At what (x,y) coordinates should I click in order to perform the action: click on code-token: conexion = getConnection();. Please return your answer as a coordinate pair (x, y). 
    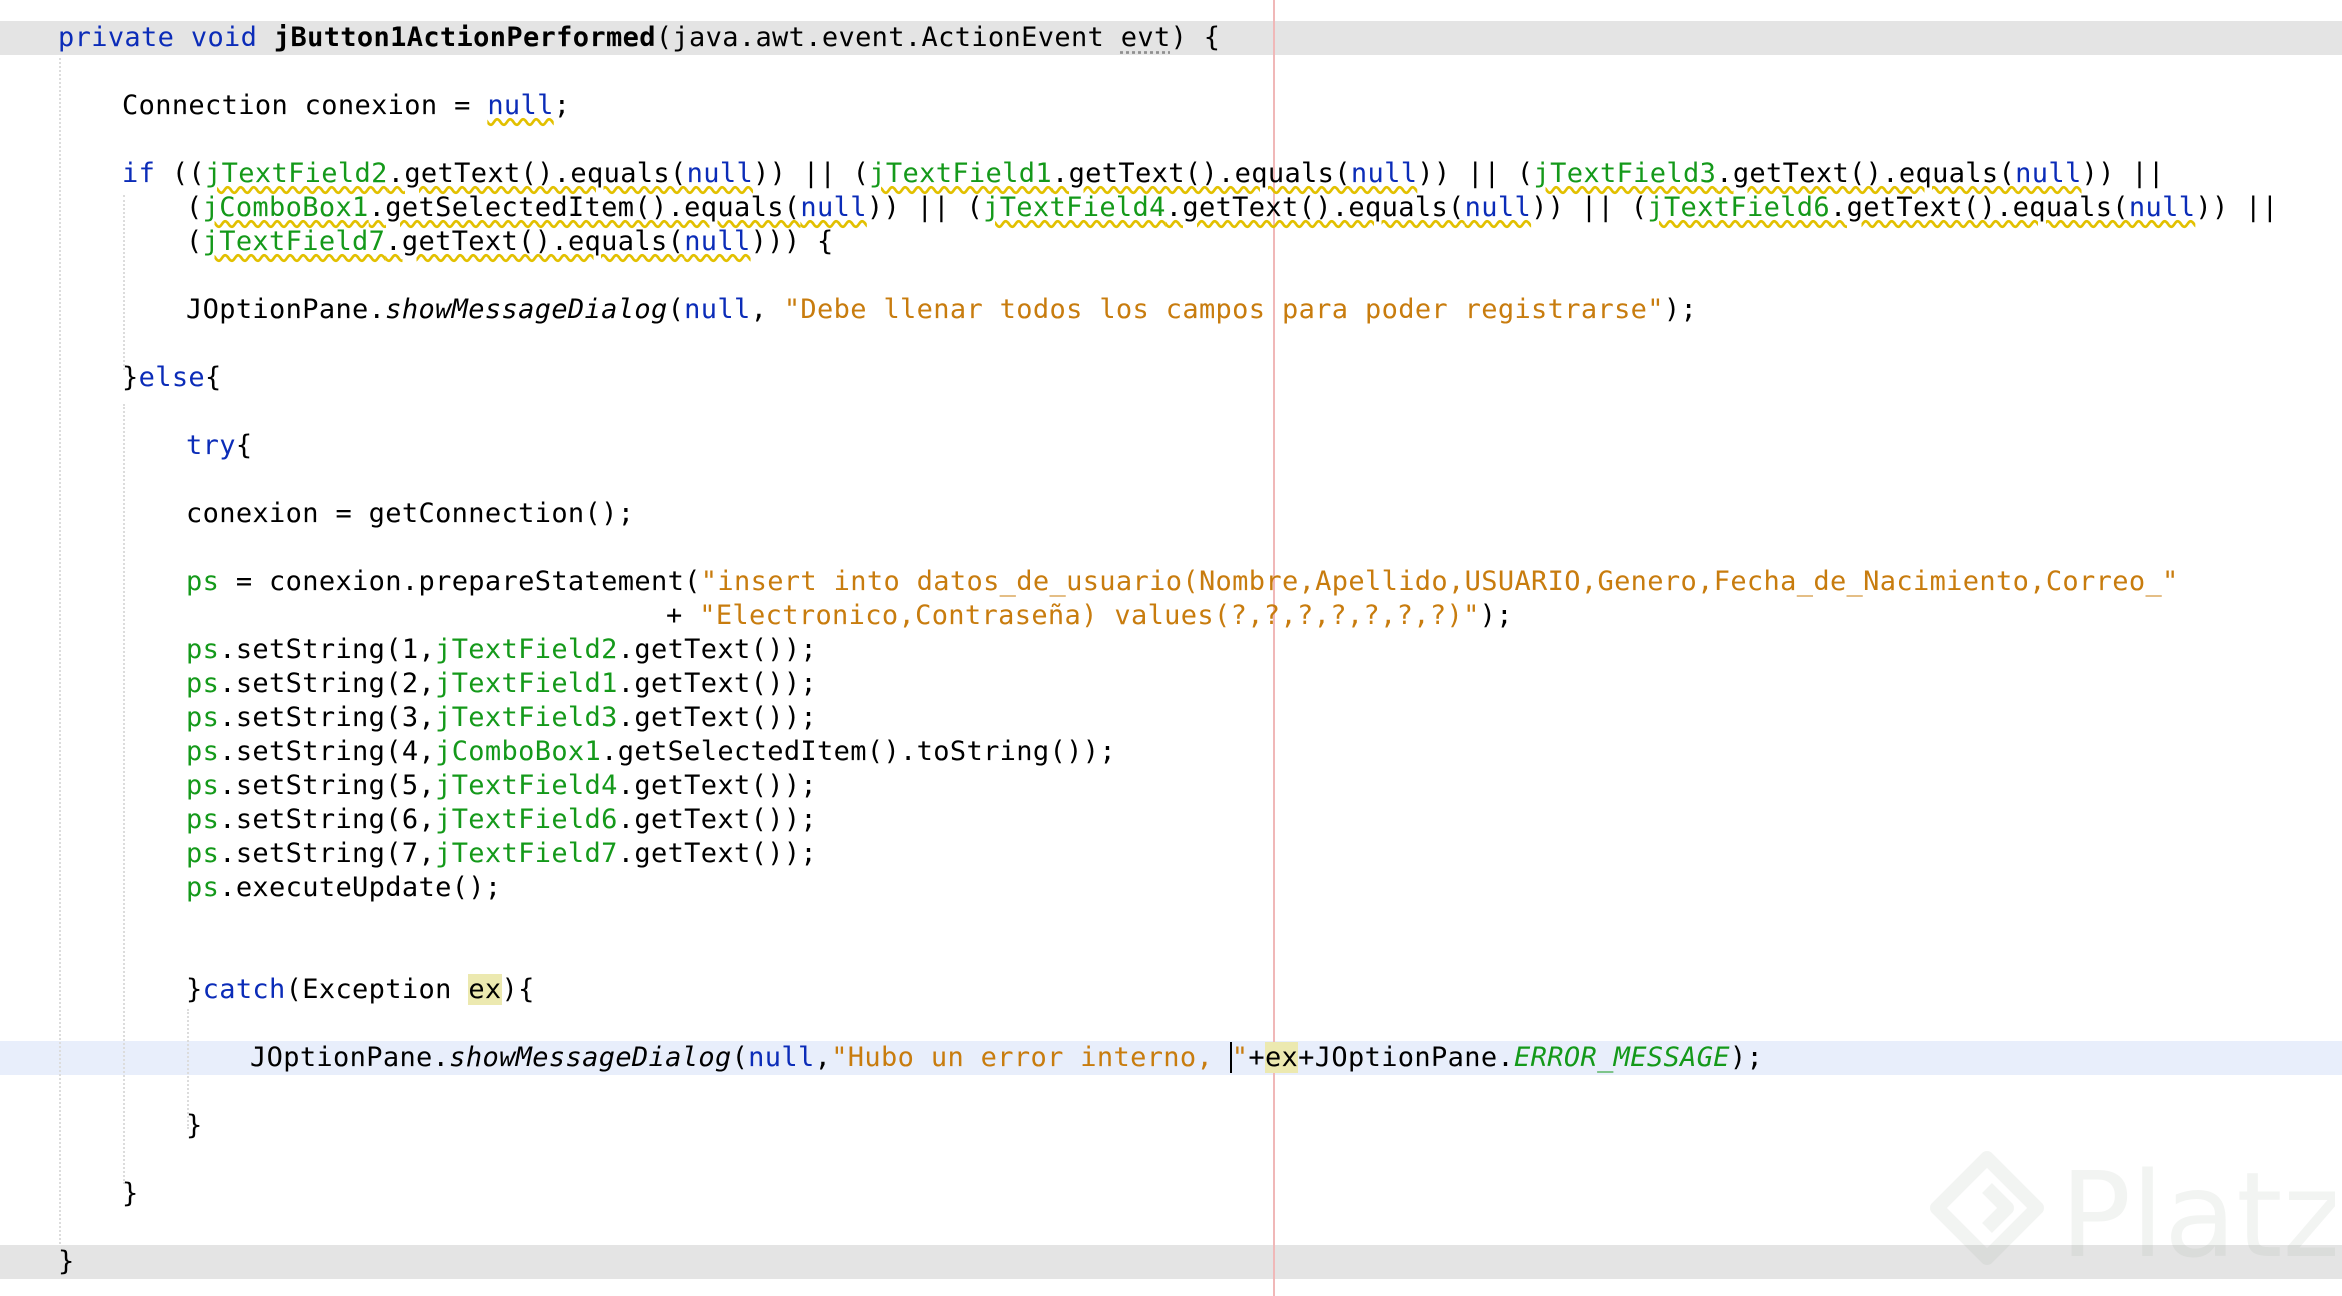
    Looking at the image, I should click on (410, 513).